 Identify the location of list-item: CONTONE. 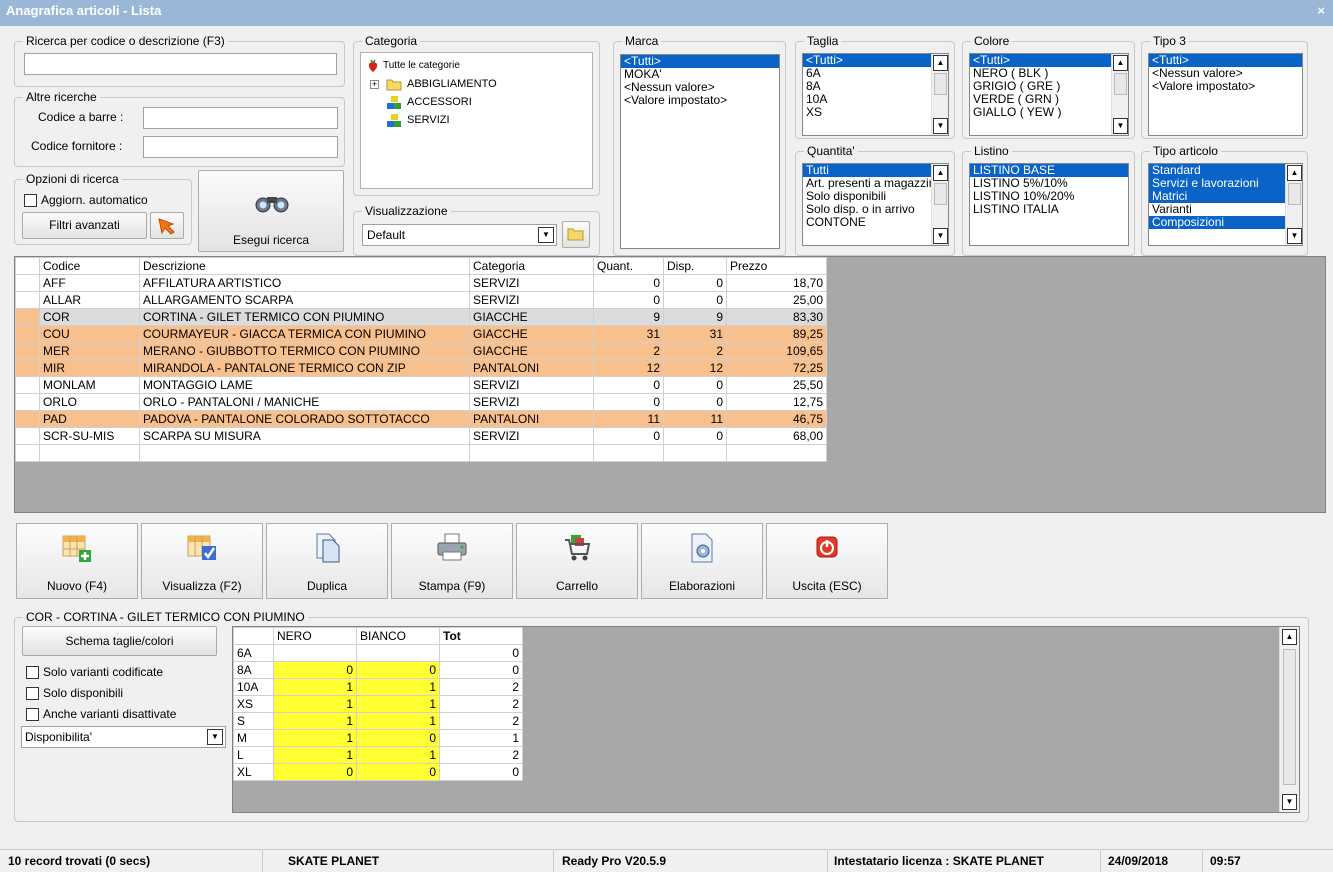
(867, 222).